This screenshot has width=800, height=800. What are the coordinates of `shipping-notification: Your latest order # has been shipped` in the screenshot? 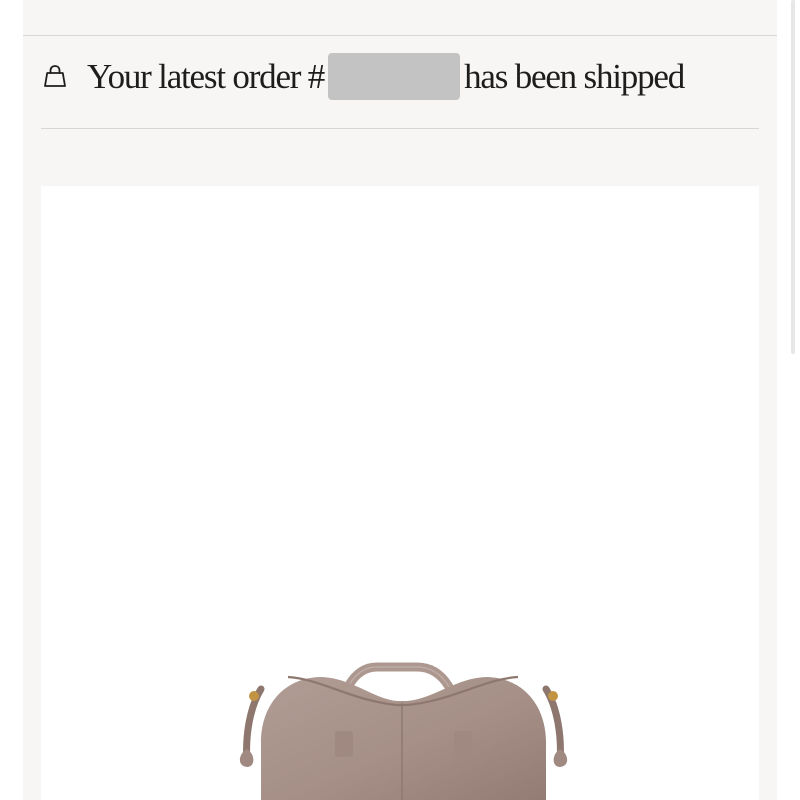 It's located at (363, 76).